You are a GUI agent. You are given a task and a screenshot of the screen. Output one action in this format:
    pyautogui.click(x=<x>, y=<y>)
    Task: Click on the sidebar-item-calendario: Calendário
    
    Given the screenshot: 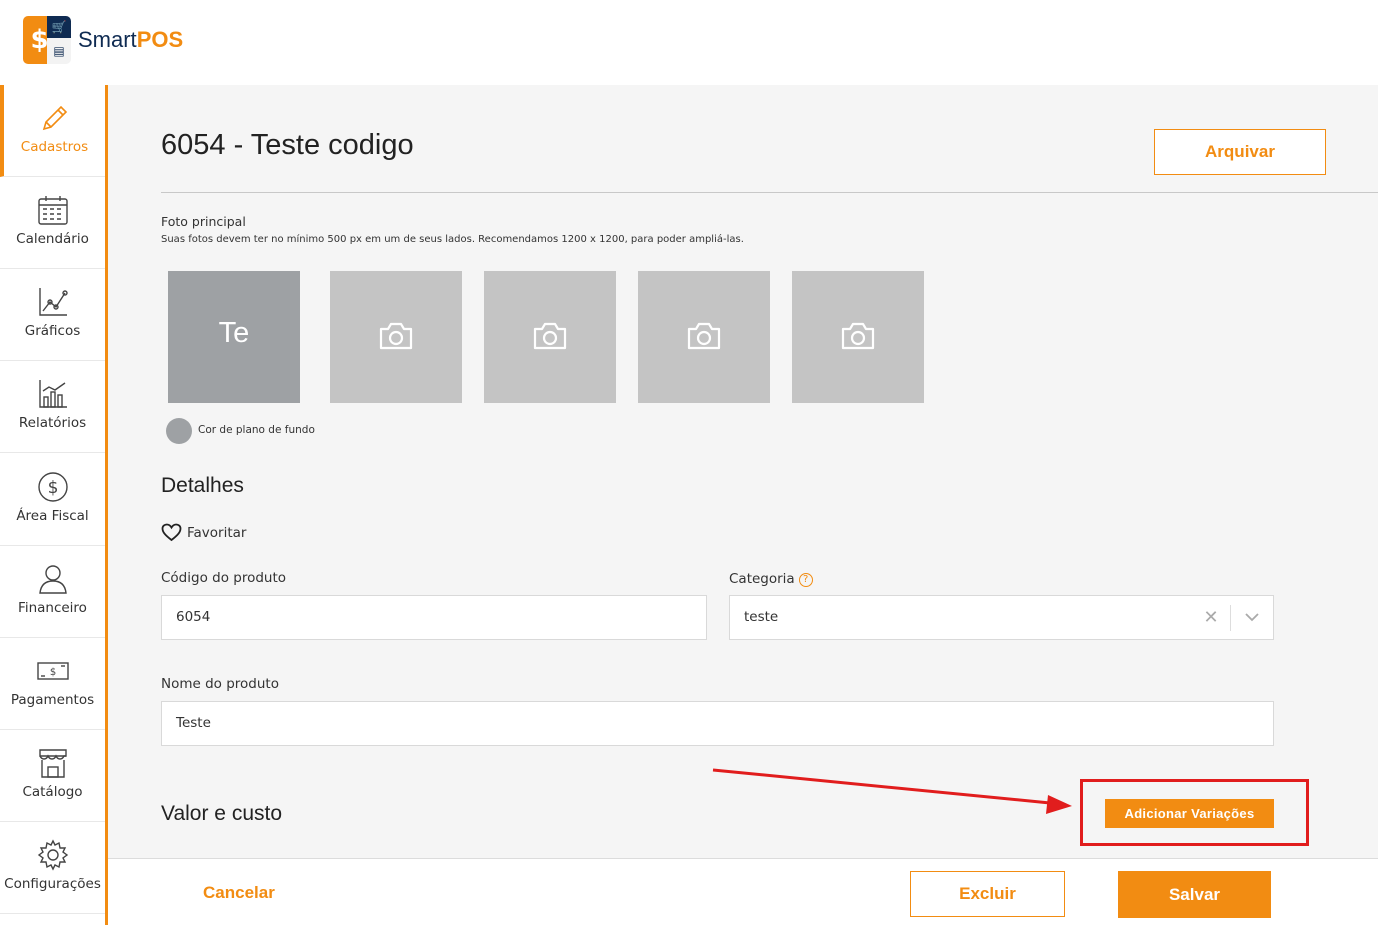 What is the action you would take?
    pyautogui.click(x=52, y=223)
    